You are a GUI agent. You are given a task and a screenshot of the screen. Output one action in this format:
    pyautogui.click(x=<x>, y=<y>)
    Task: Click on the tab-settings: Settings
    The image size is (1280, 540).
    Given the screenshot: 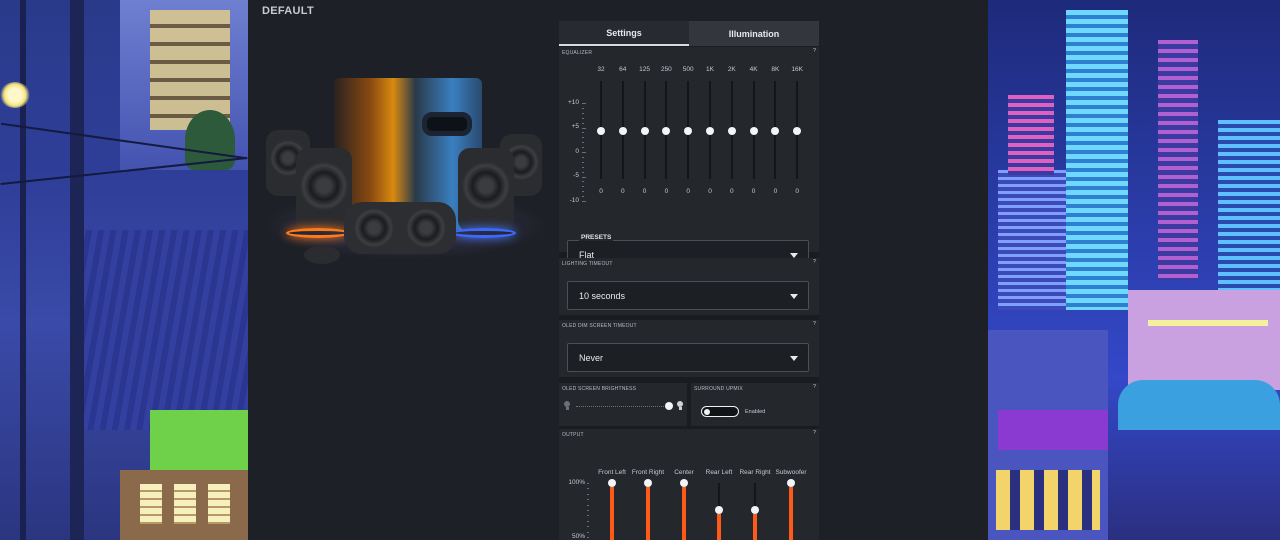 What is the action you would take?
    pyautogui.click(x=624, y=33)
    